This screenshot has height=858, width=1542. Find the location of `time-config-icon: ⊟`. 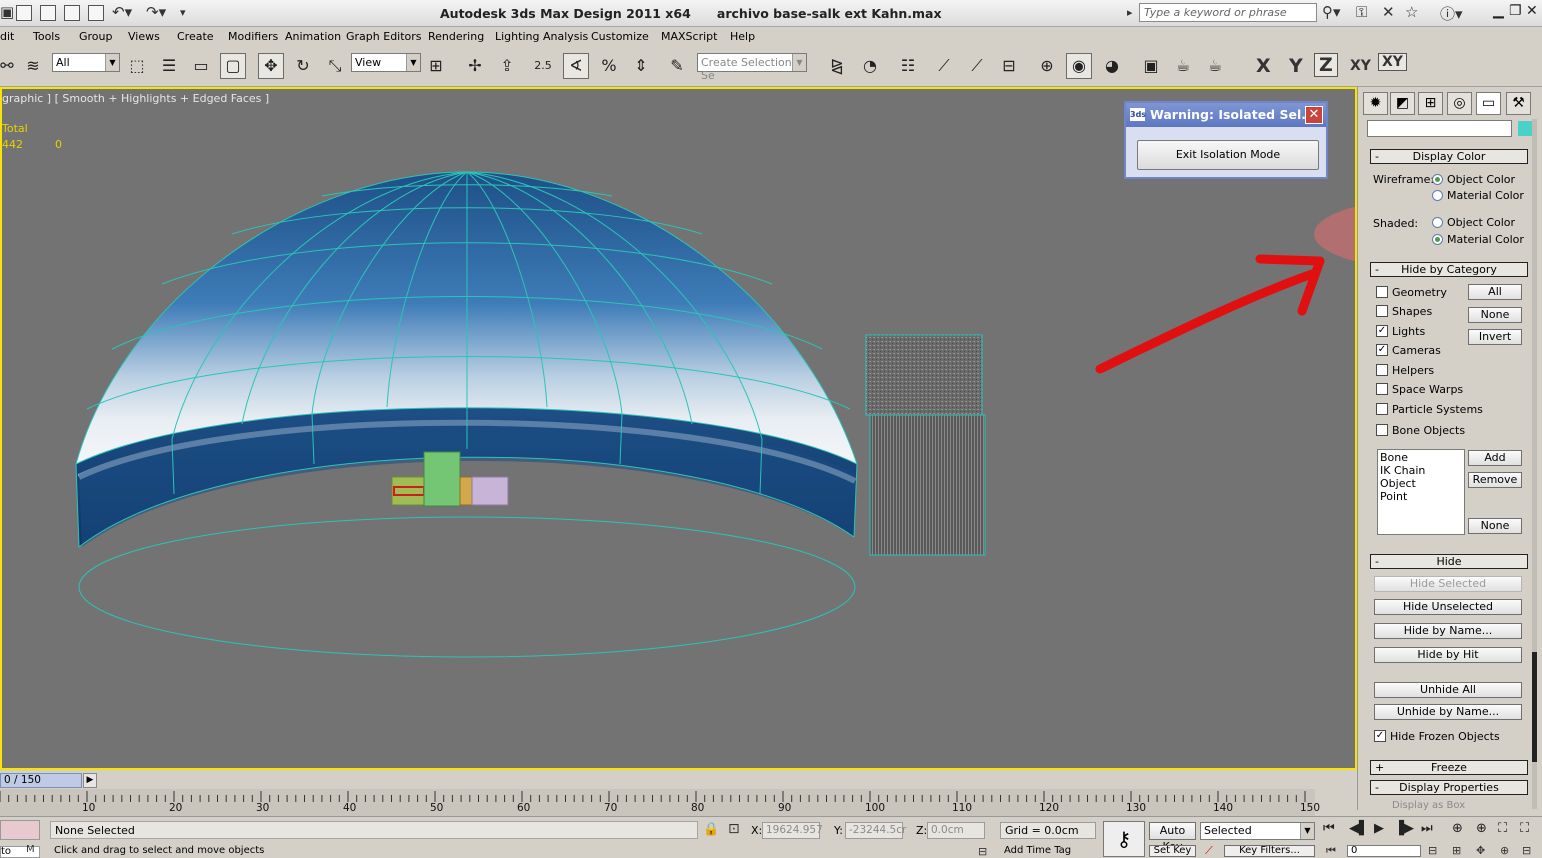

time-config-icon: ⊟ is located at coordinates (1432, 850).